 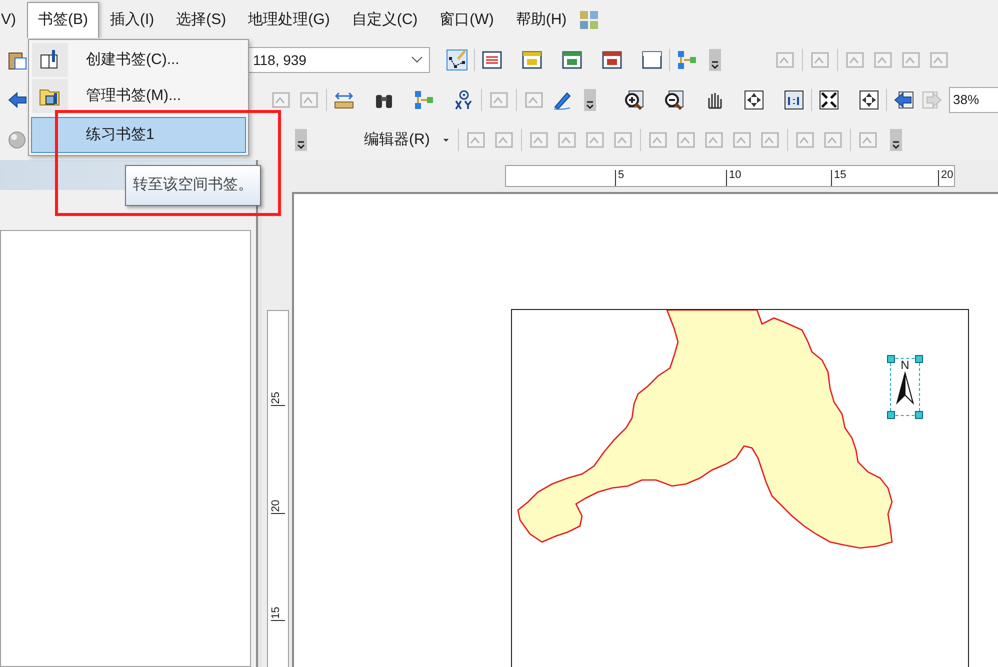 I want to click on ruler-label: 5, so click(x=619, y=178).